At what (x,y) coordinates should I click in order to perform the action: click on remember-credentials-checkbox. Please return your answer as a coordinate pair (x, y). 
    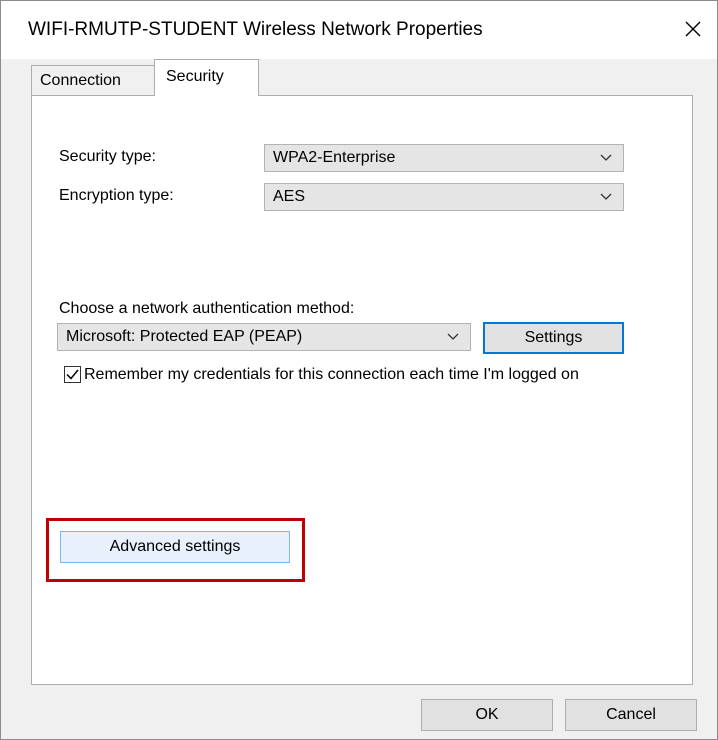
    Looking at the image, I should click on (72, 374).